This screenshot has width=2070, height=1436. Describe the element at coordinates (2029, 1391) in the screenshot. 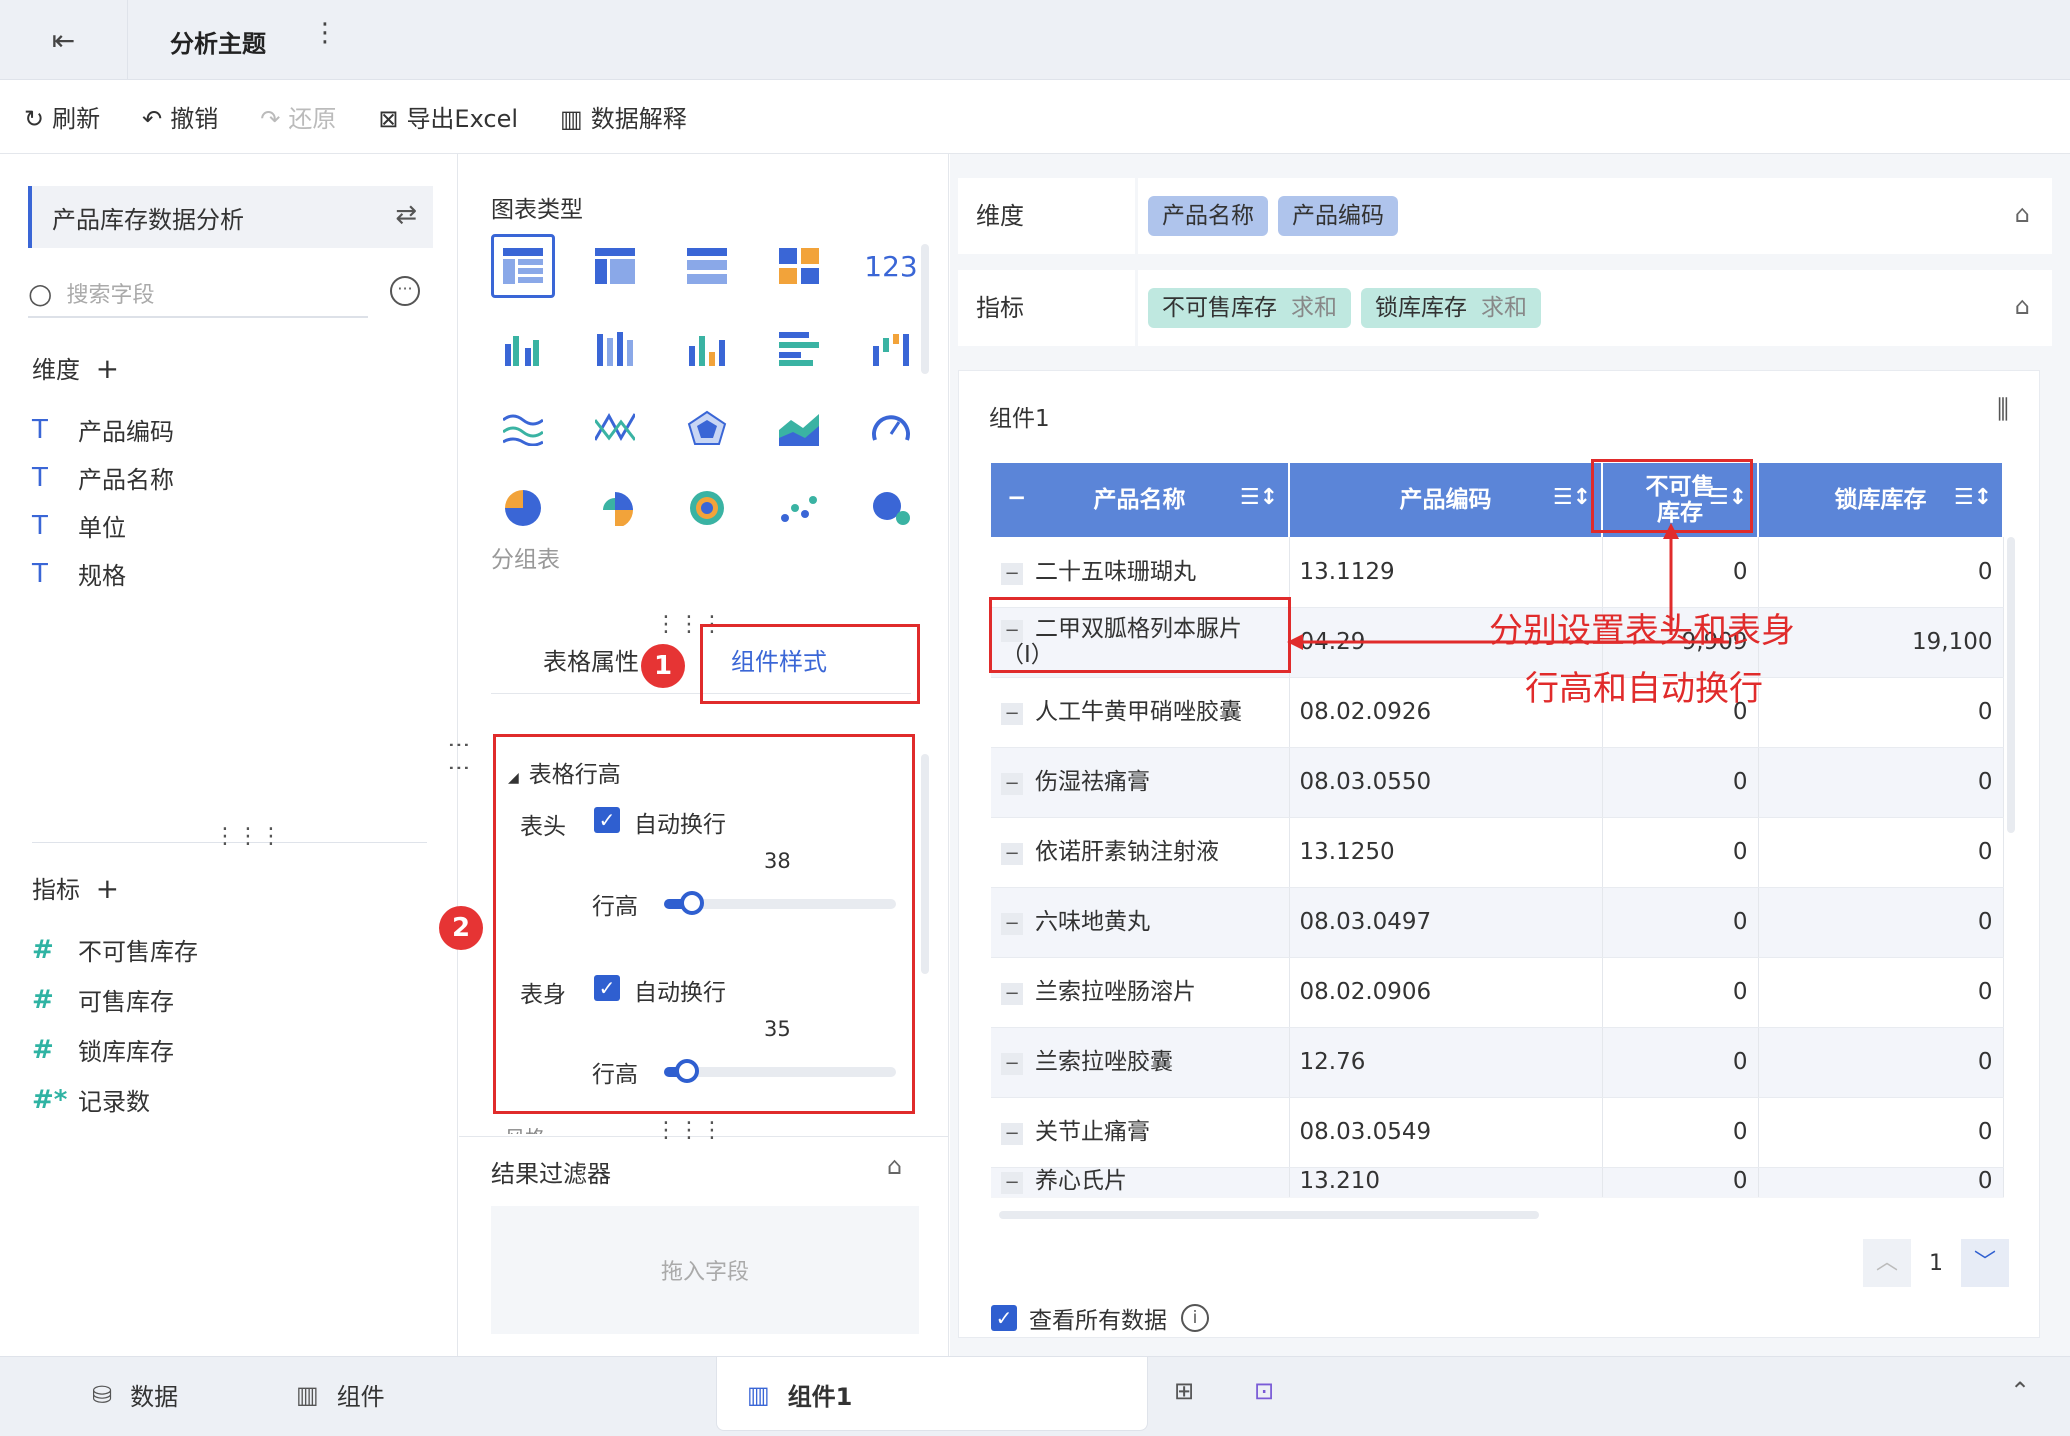

I see `collapse-bar-button: ⌃` at that location.